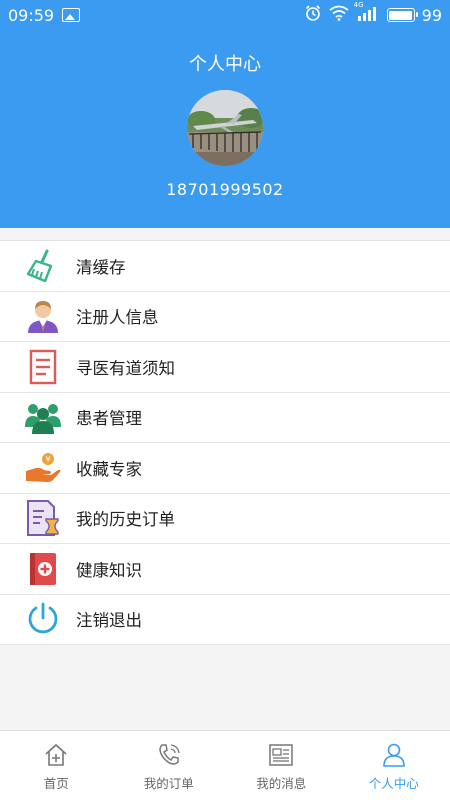 The width and height of the screenshot is (450, 800). I want to click on order-history-icon, so click(43, 518).